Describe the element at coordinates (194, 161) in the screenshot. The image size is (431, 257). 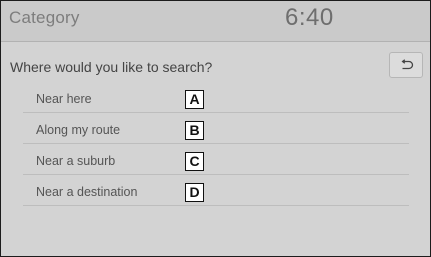
I see `callout-label: C` at that location.